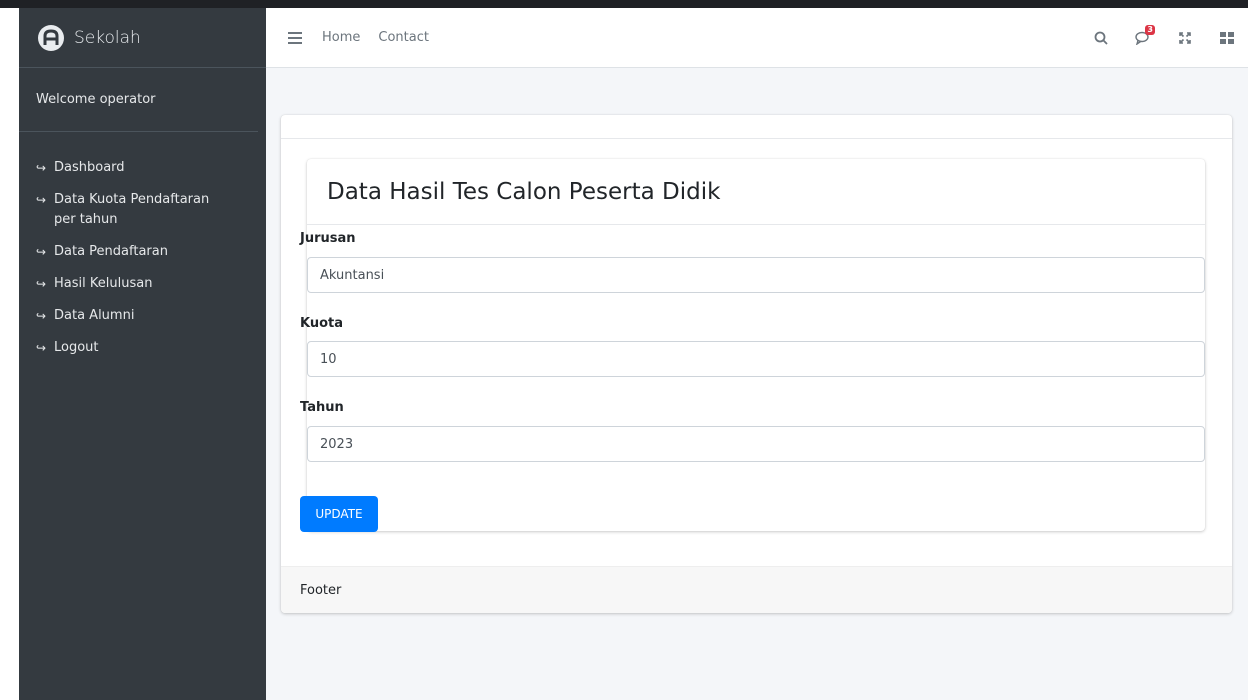  I want to click on sidebar-item-data-pendaftaran: ↪ Data Pendaftaran, so click(142, 252).